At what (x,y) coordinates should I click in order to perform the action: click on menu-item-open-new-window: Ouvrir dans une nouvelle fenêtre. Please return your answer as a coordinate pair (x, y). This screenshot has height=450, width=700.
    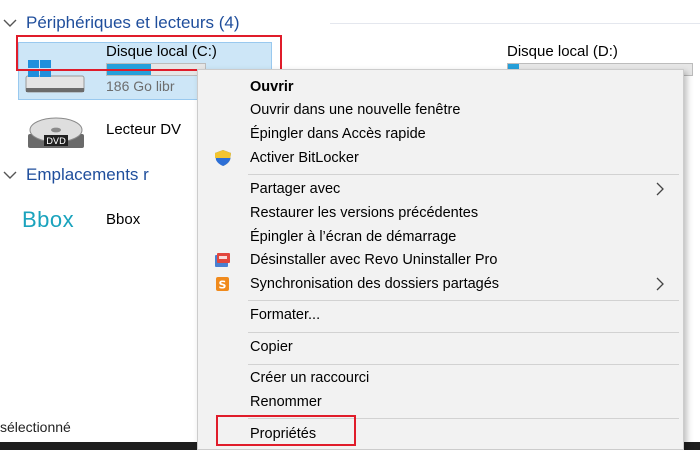
    Looking at the image, I should click on (440, 110).